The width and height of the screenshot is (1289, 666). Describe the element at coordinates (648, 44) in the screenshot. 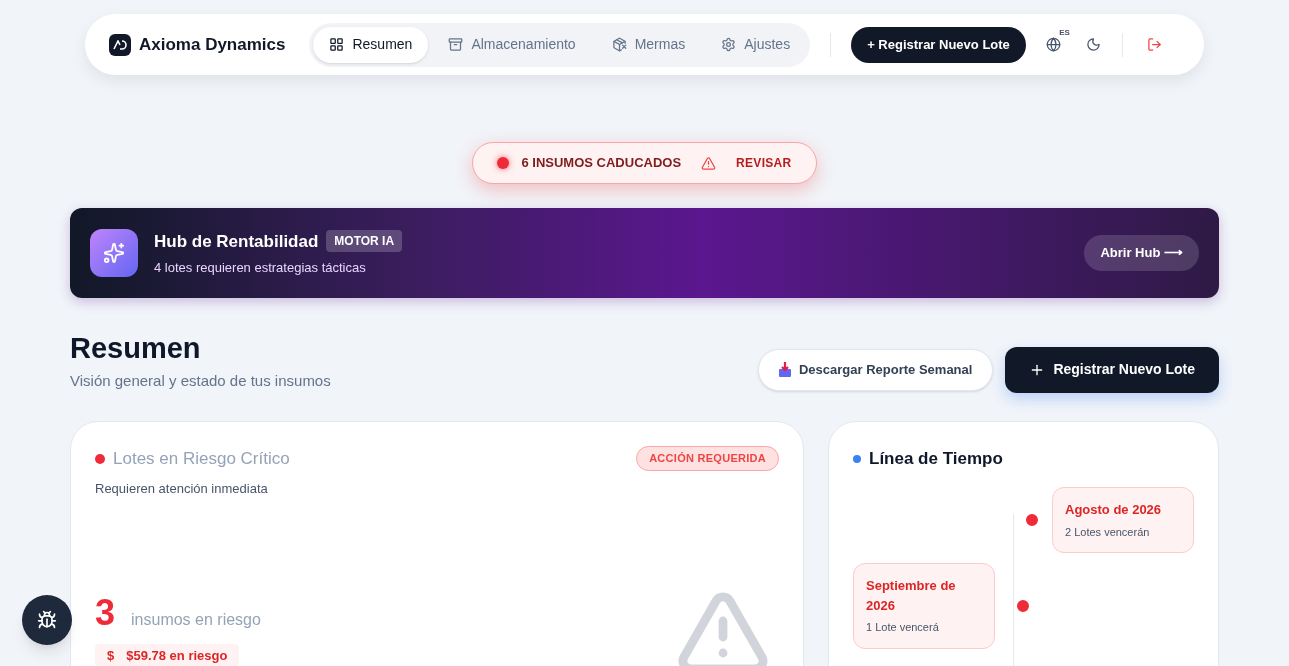

I see `nav-tab: Mermas` at that location.